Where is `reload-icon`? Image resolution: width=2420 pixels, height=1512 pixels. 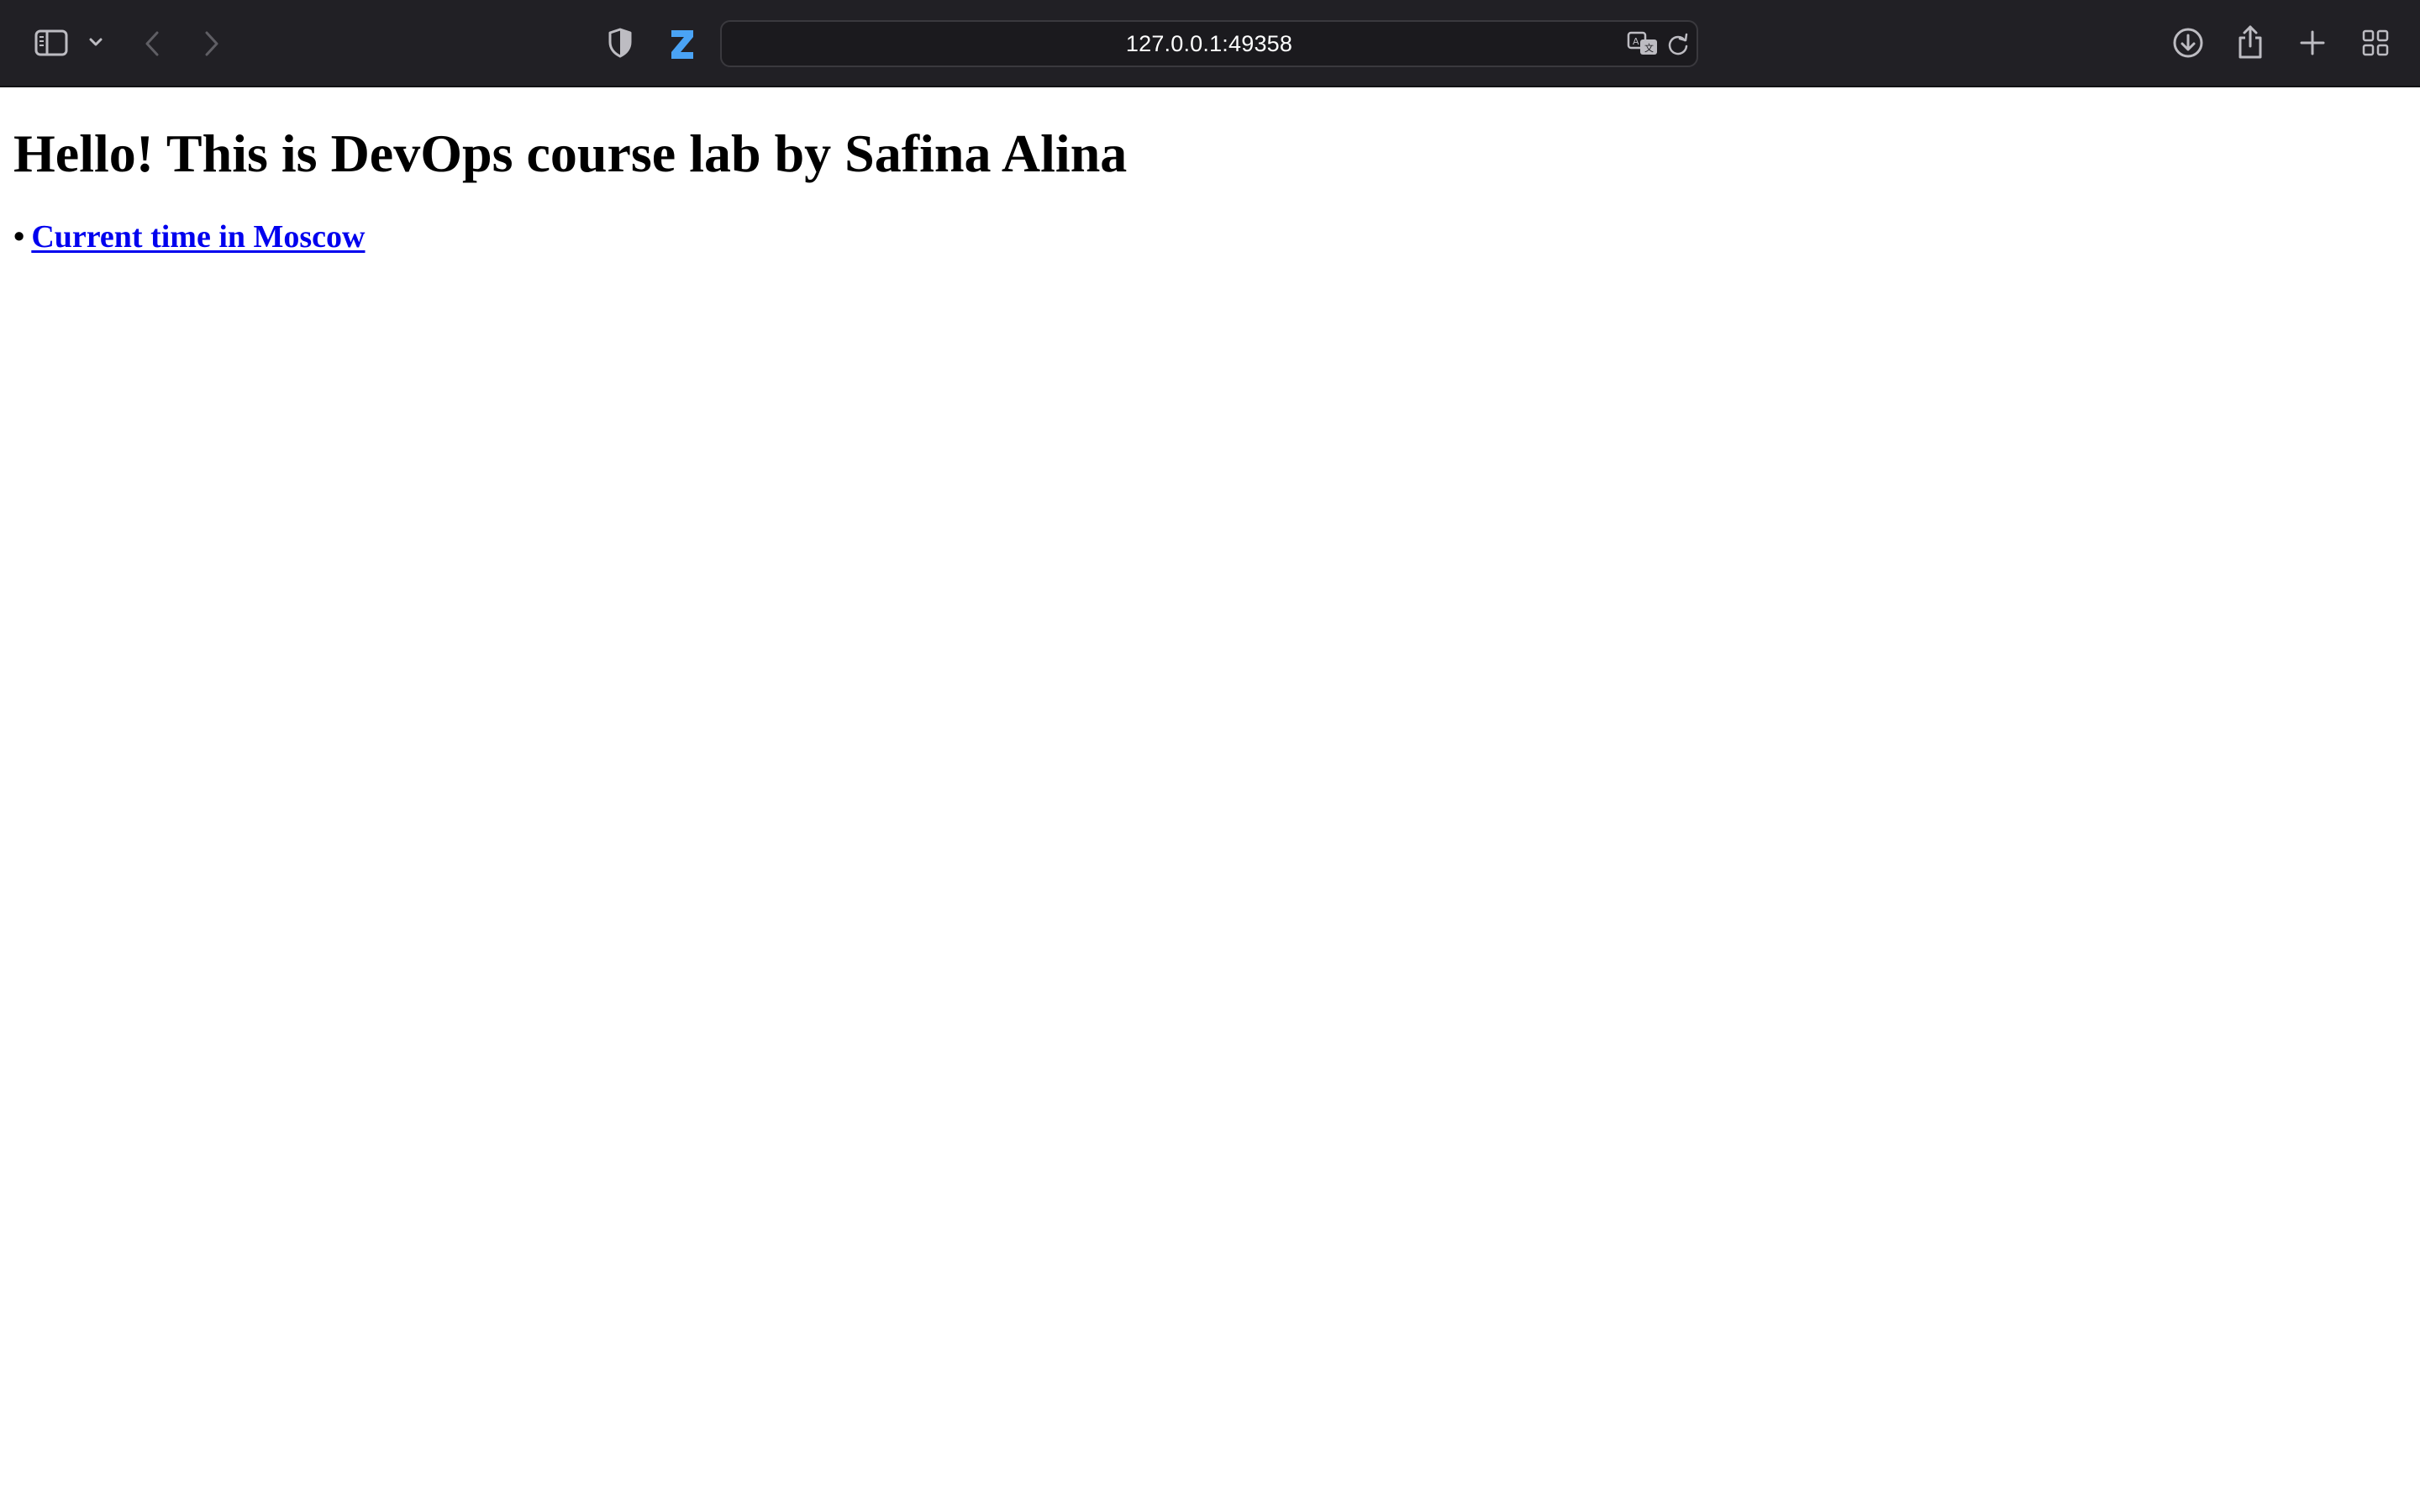
reload-icon is located at coordinates (1678, 44).